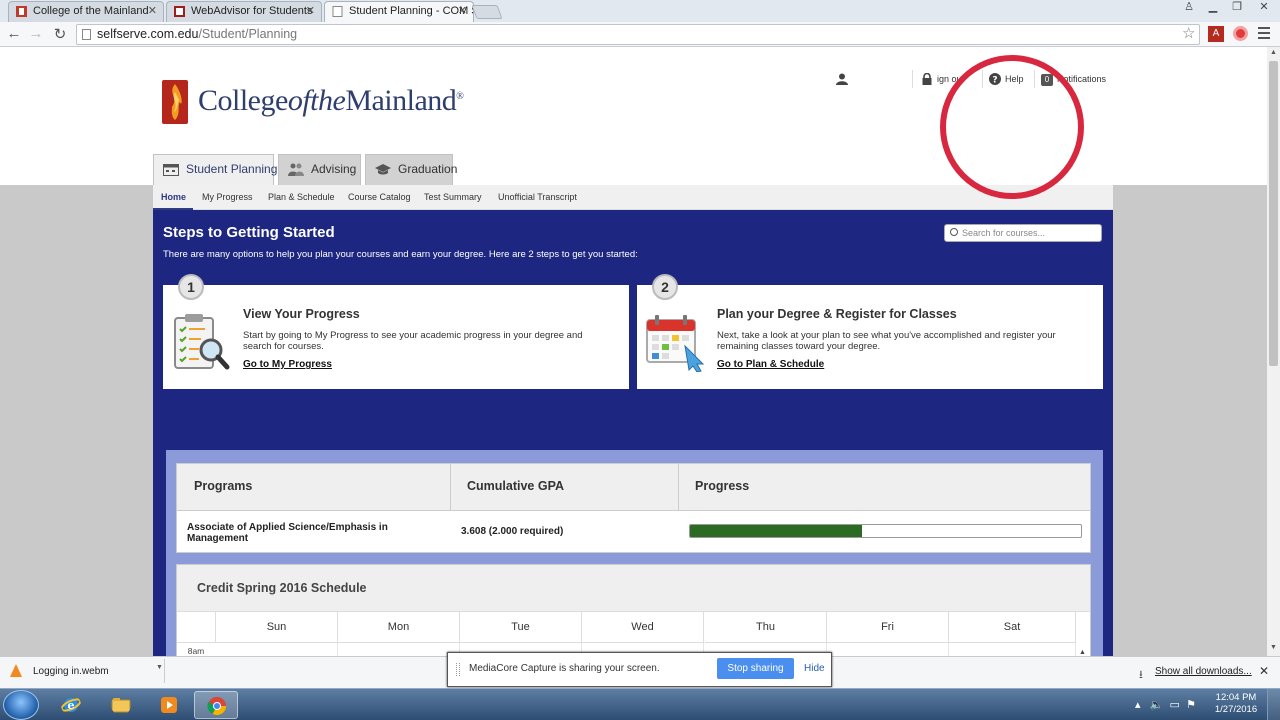 The width and height of the screenshot is (1280, 720). I want to click on search-icon, so click(954, 232).